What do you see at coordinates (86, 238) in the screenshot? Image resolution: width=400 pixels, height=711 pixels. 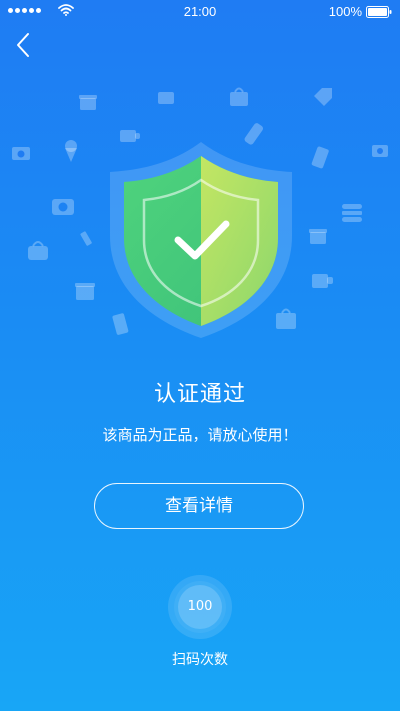 I see `lipstick-icon` at bounding box center [86, 238].